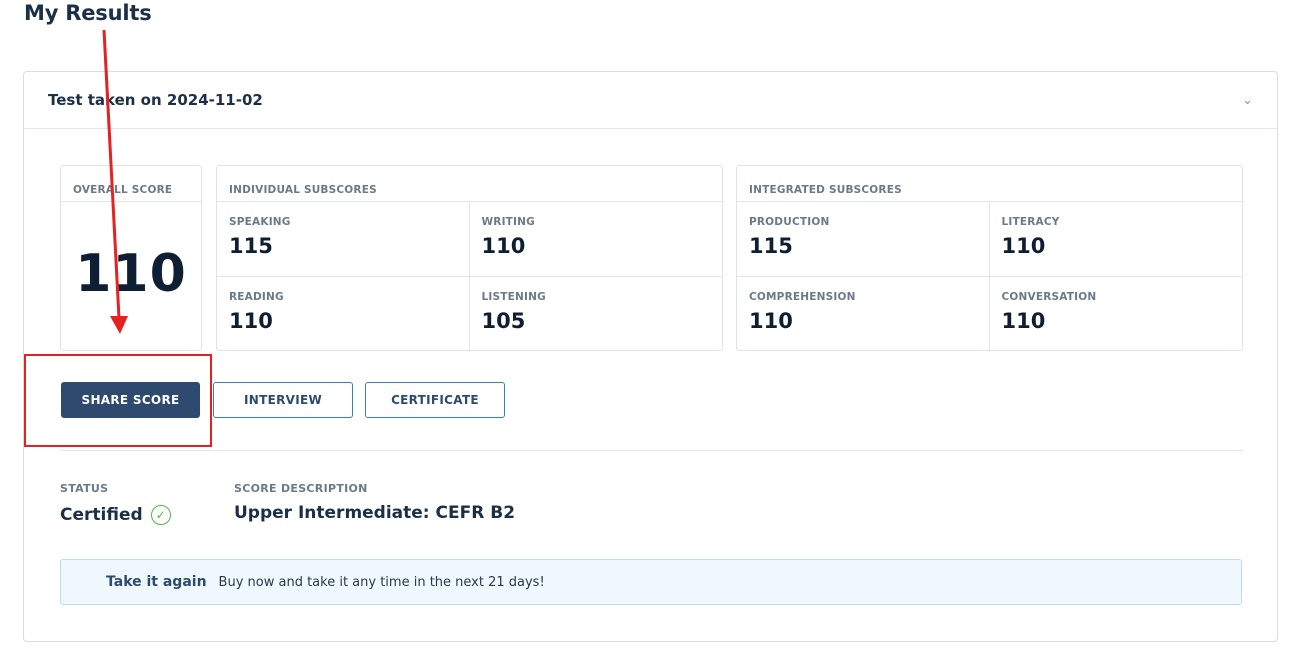  Describe the element at coordinates (343, 239) in the screenshot. I see `subscore-speaking: SPEAKING 115` at that location.